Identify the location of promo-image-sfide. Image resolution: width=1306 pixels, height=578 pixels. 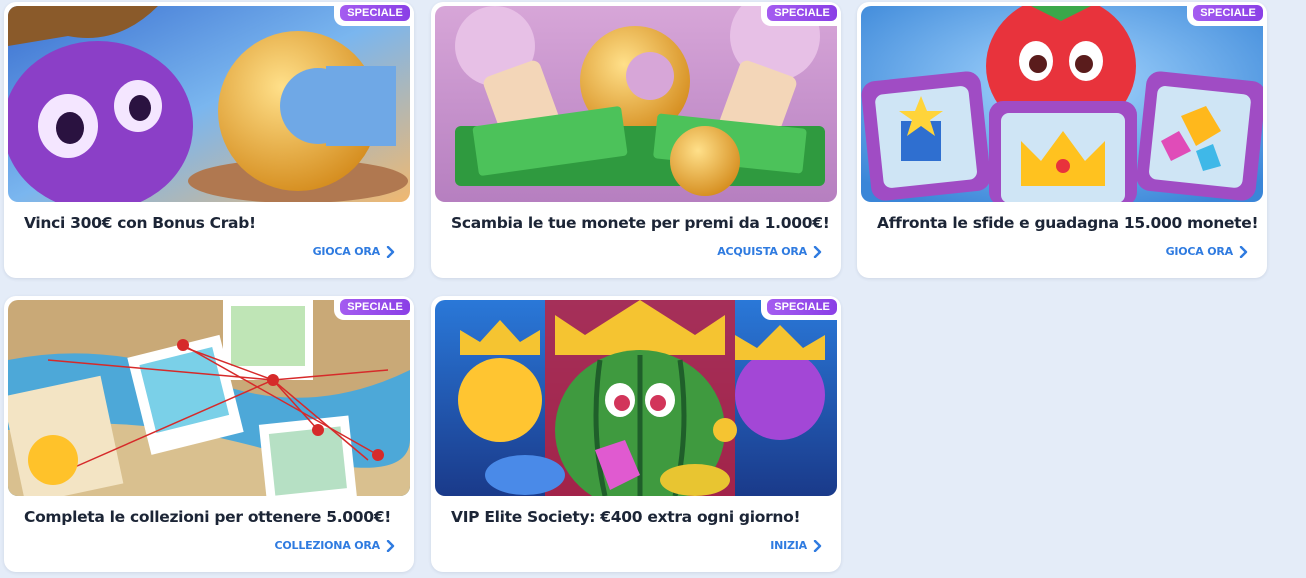
(1062, 104).